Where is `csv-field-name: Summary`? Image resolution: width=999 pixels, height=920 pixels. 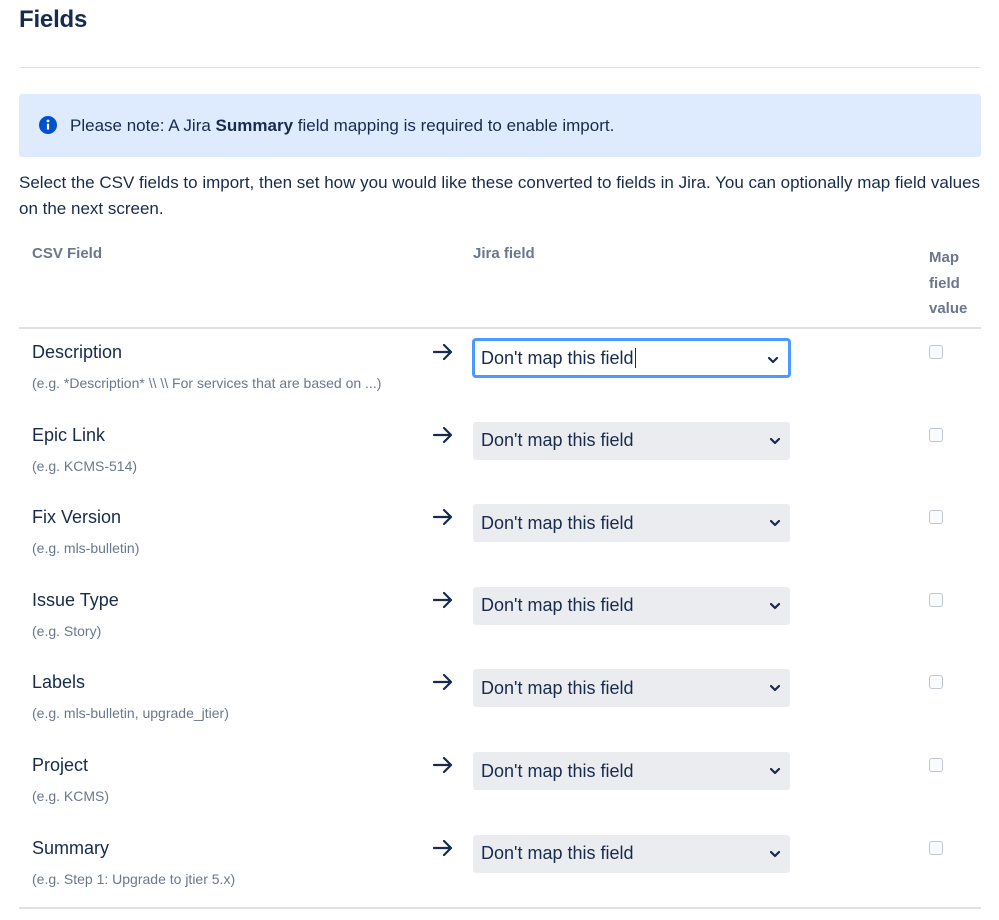 csv-field-name: Summary is located at coordinates (71, 847).